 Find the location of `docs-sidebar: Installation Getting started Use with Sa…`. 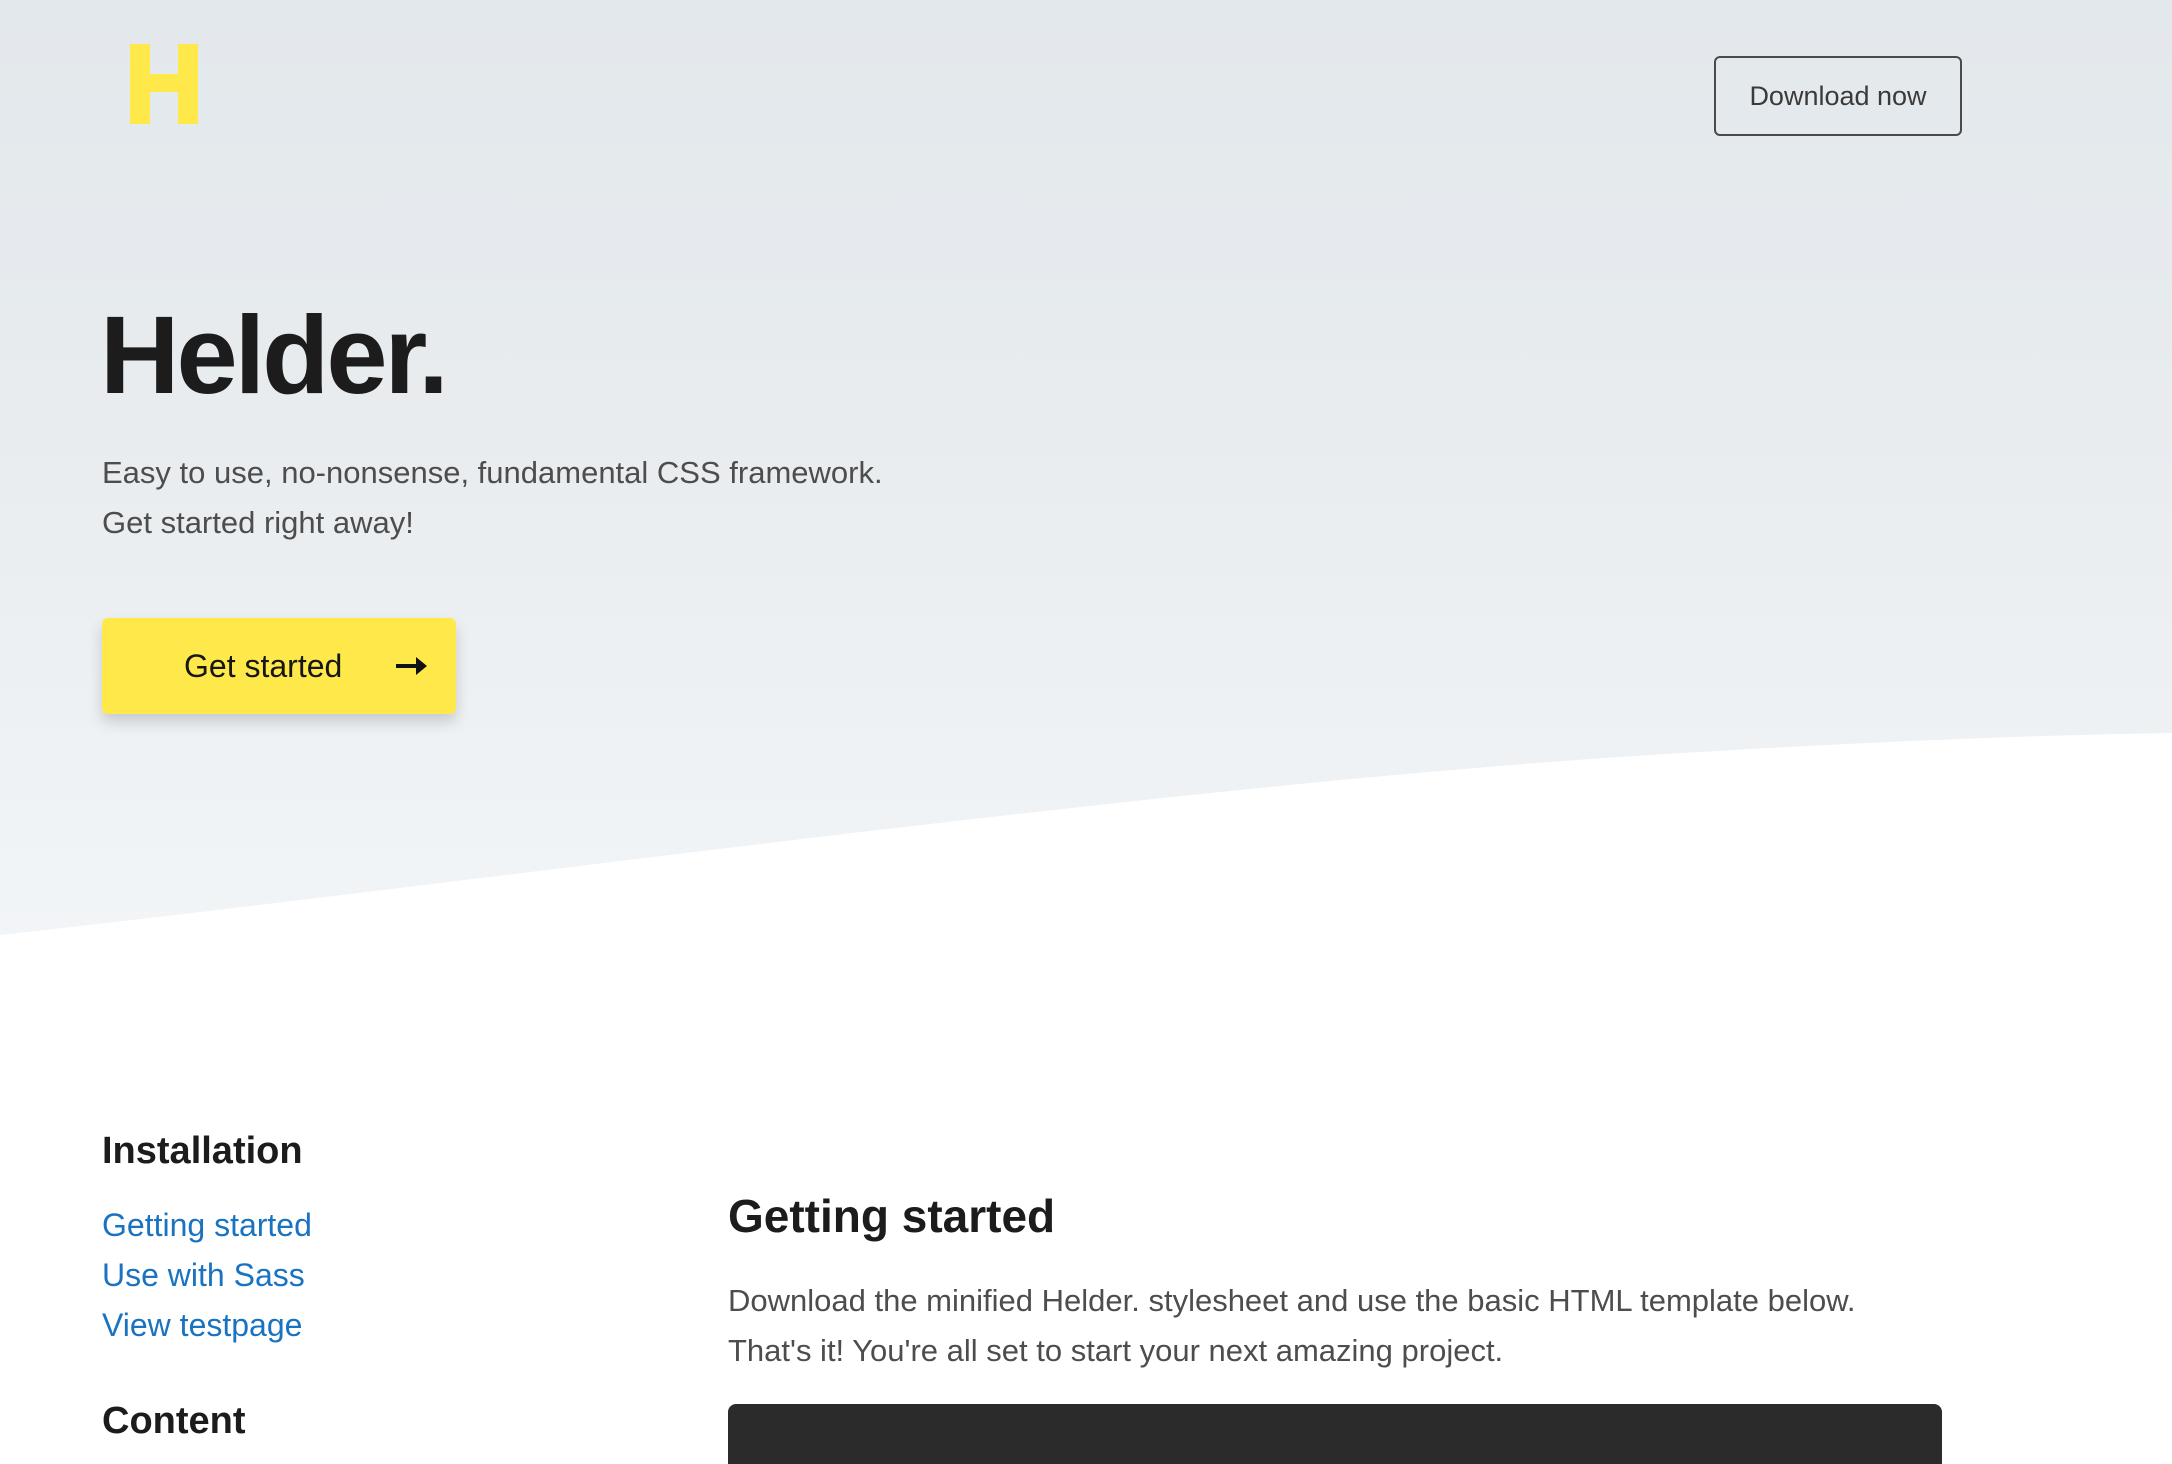

docs-sidebar: Installation Getting started Use with Sa… is located at coordinates (322, 1237).